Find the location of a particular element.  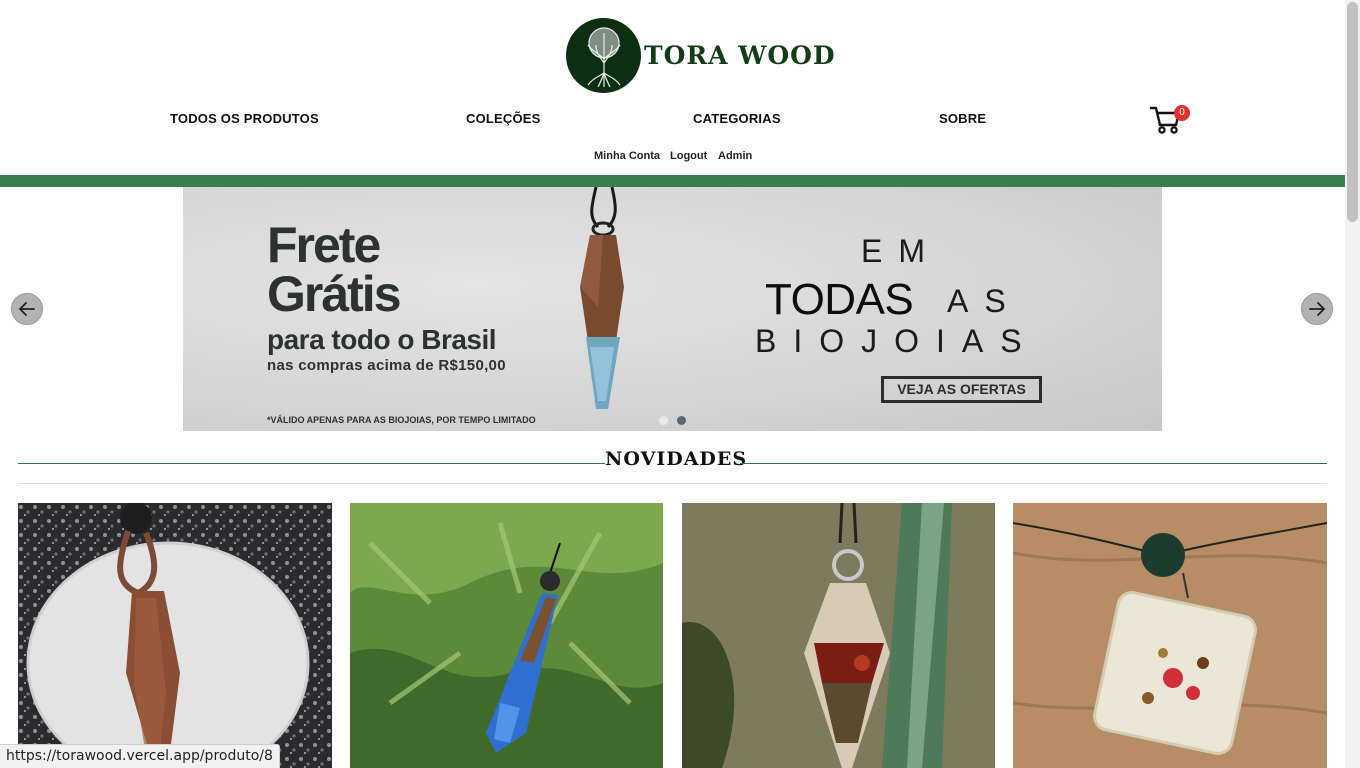

vertical-scrollbar is located at coordinates (1352, 384).